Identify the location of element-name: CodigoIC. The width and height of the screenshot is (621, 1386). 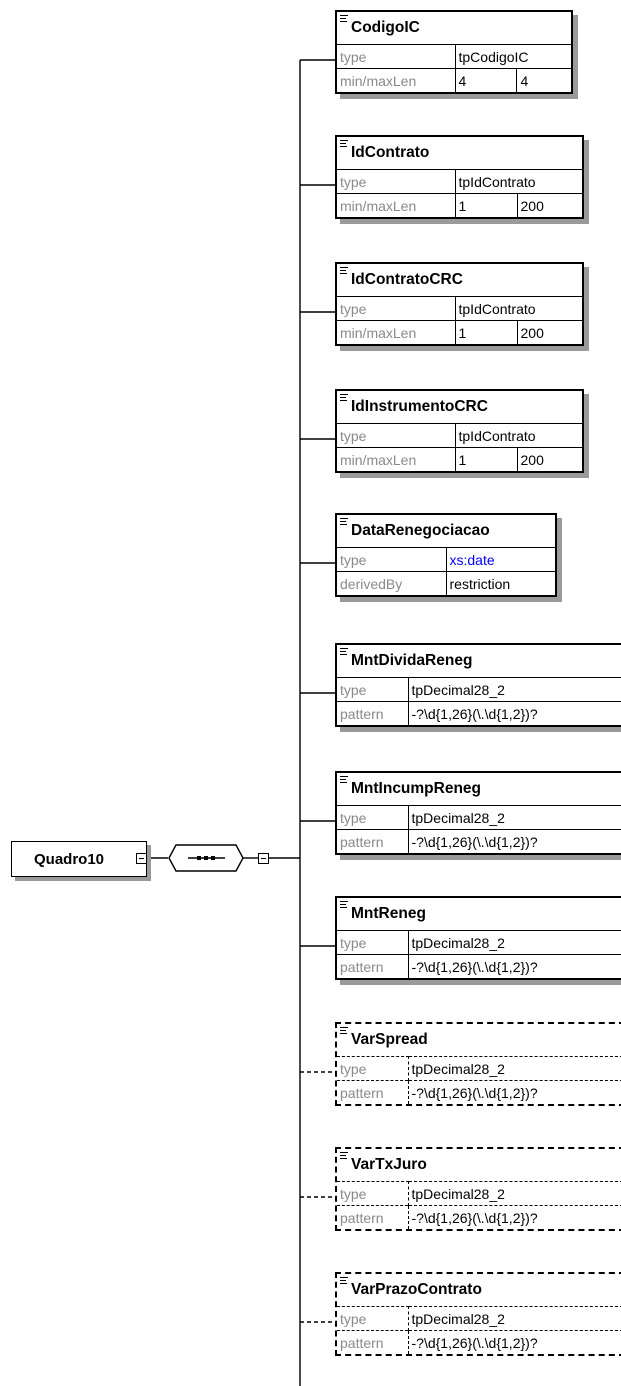
(385, 27).